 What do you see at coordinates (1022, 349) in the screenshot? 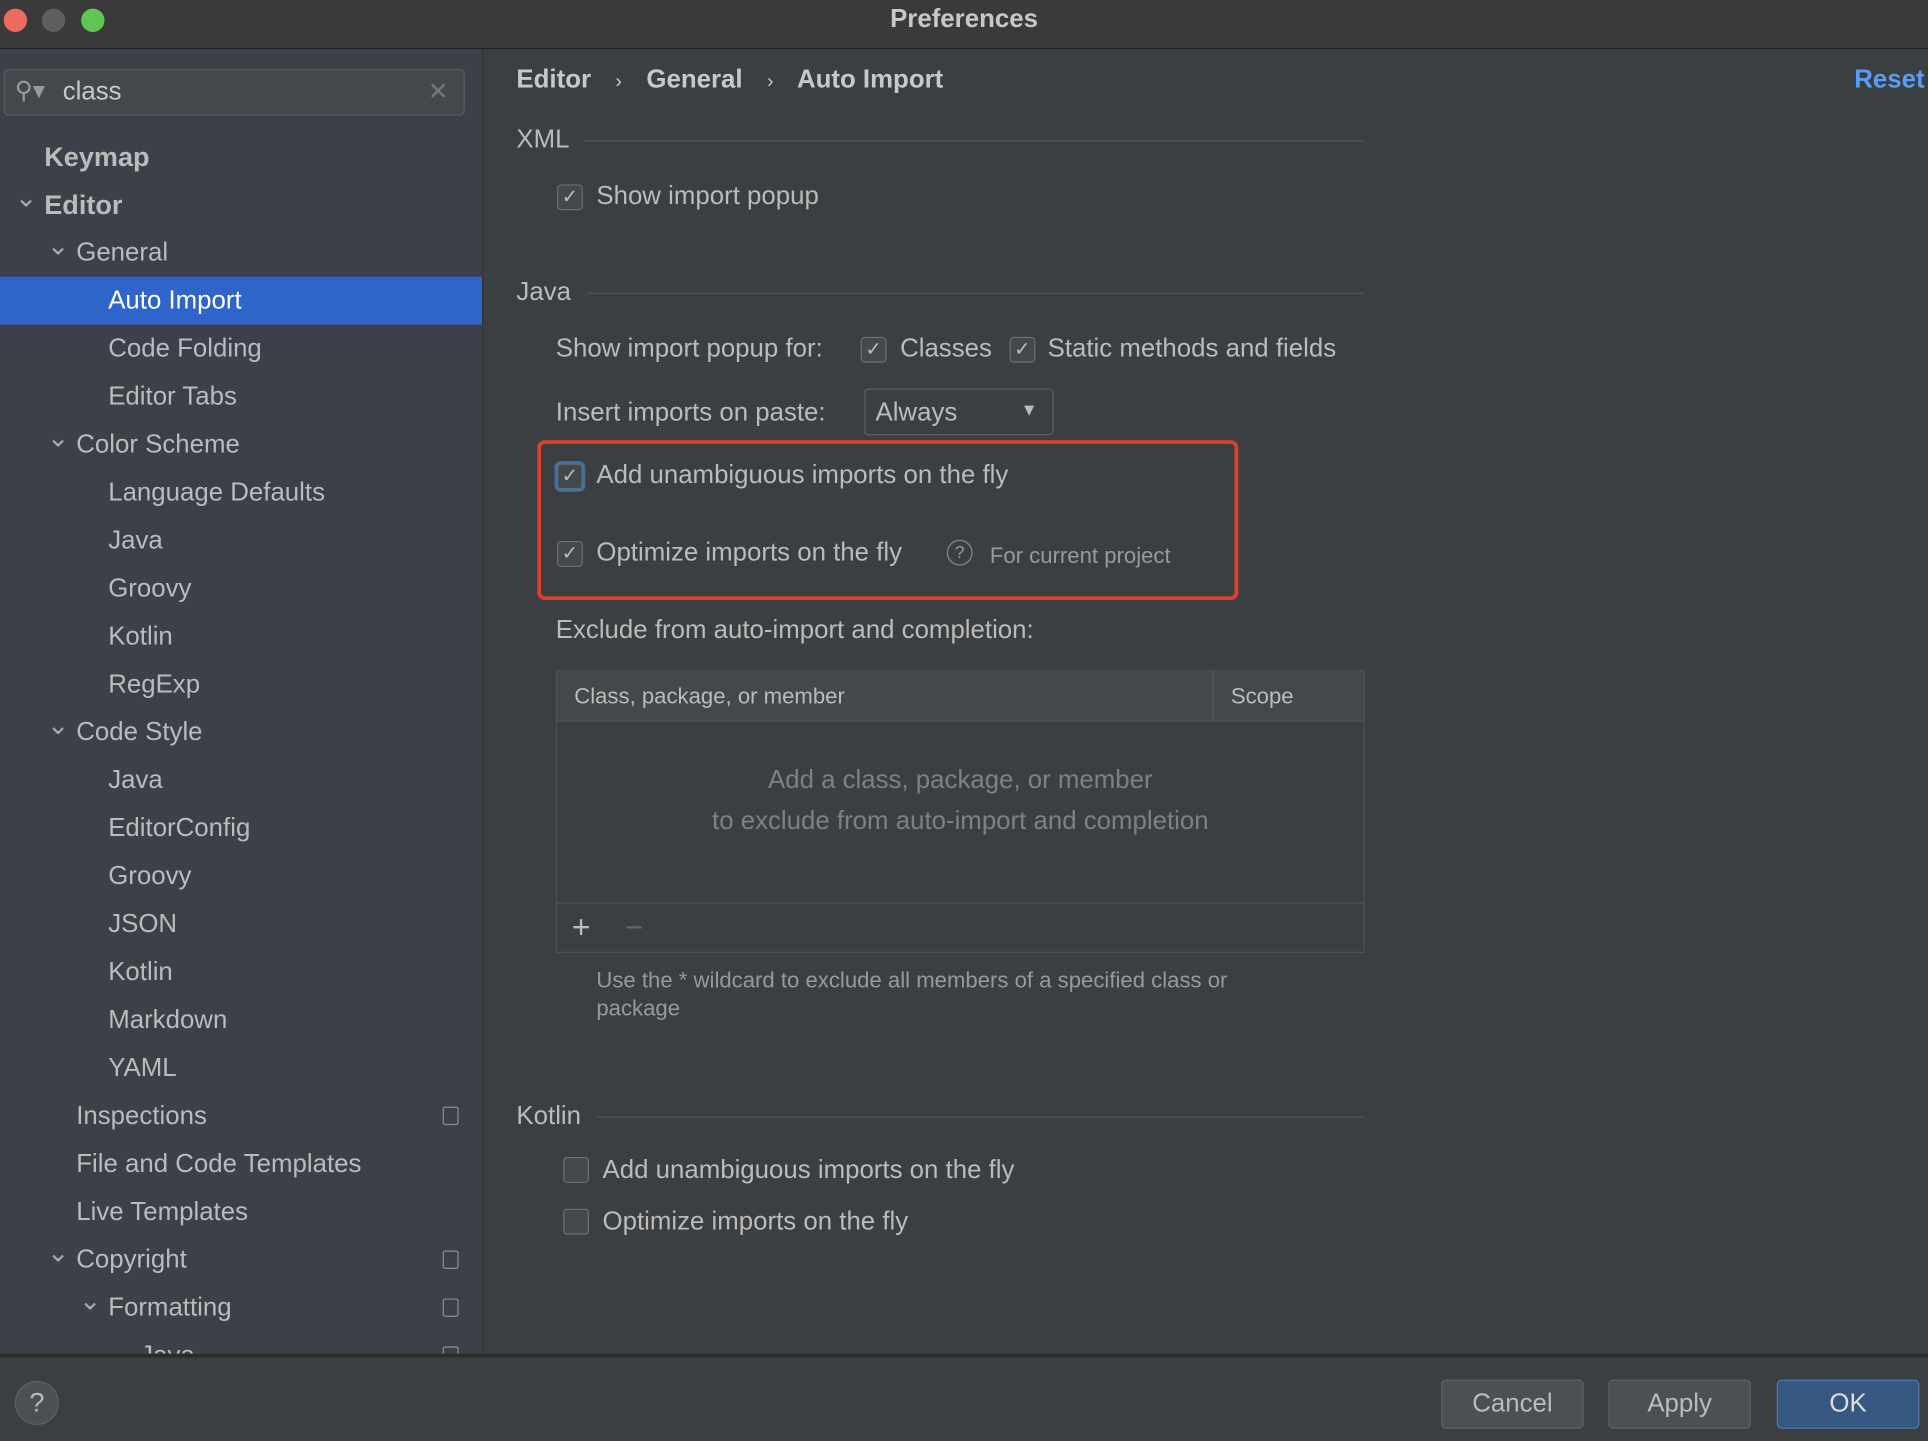
I see `static-methods-checkbox: ✓` at bounding box center [1022, 349].